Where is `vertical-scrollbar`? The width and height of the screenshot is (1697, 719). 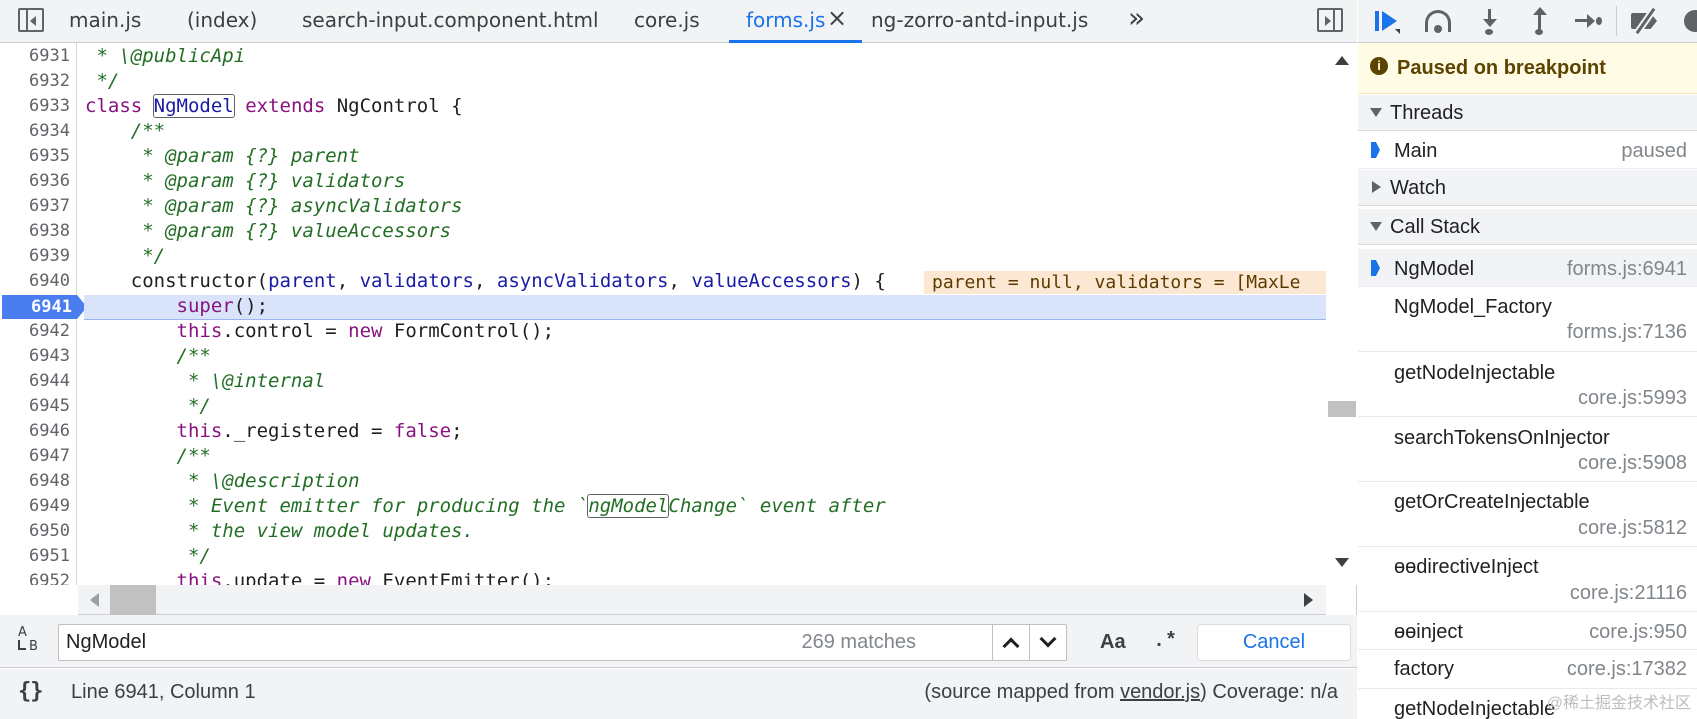
vertical-scrollbar is located at coordinates (1341, 314).